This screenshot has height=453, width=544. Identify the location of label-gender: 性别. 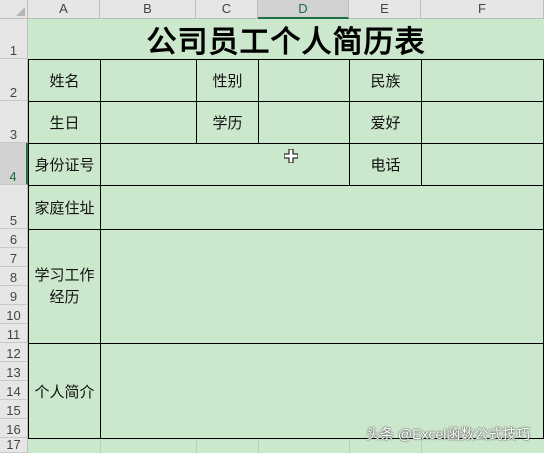
(227, 80).